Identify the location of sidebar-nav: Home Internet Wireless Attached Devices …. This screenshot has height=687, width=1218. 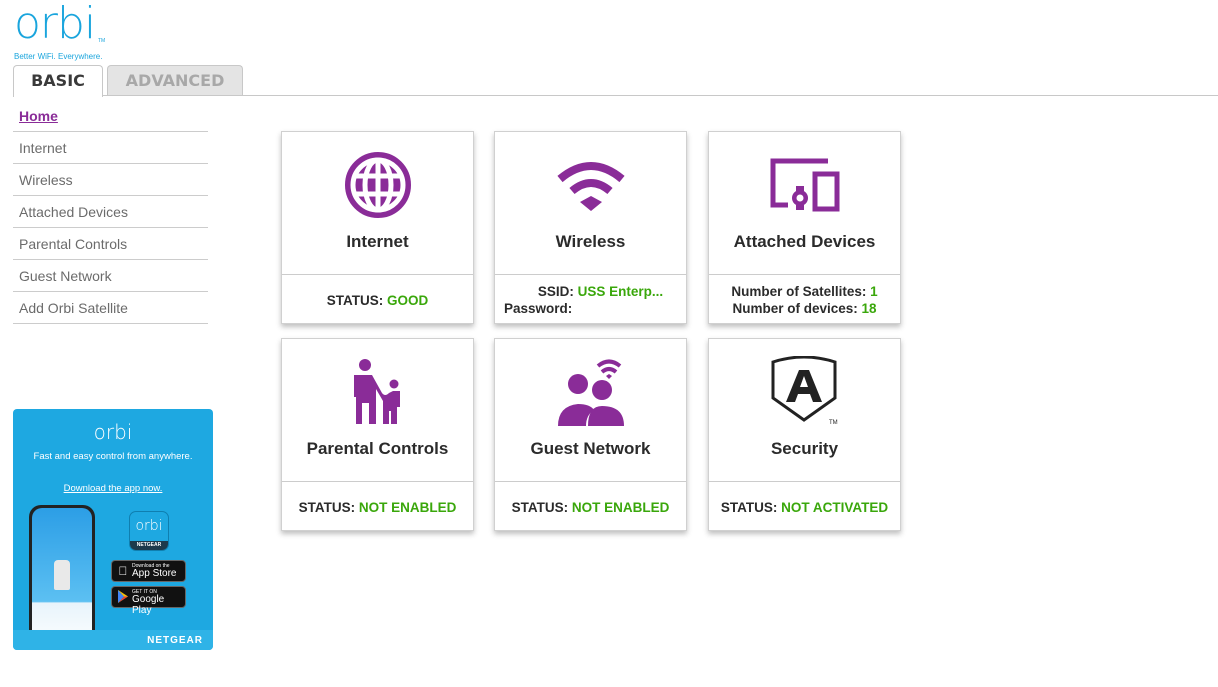
(110, 212).